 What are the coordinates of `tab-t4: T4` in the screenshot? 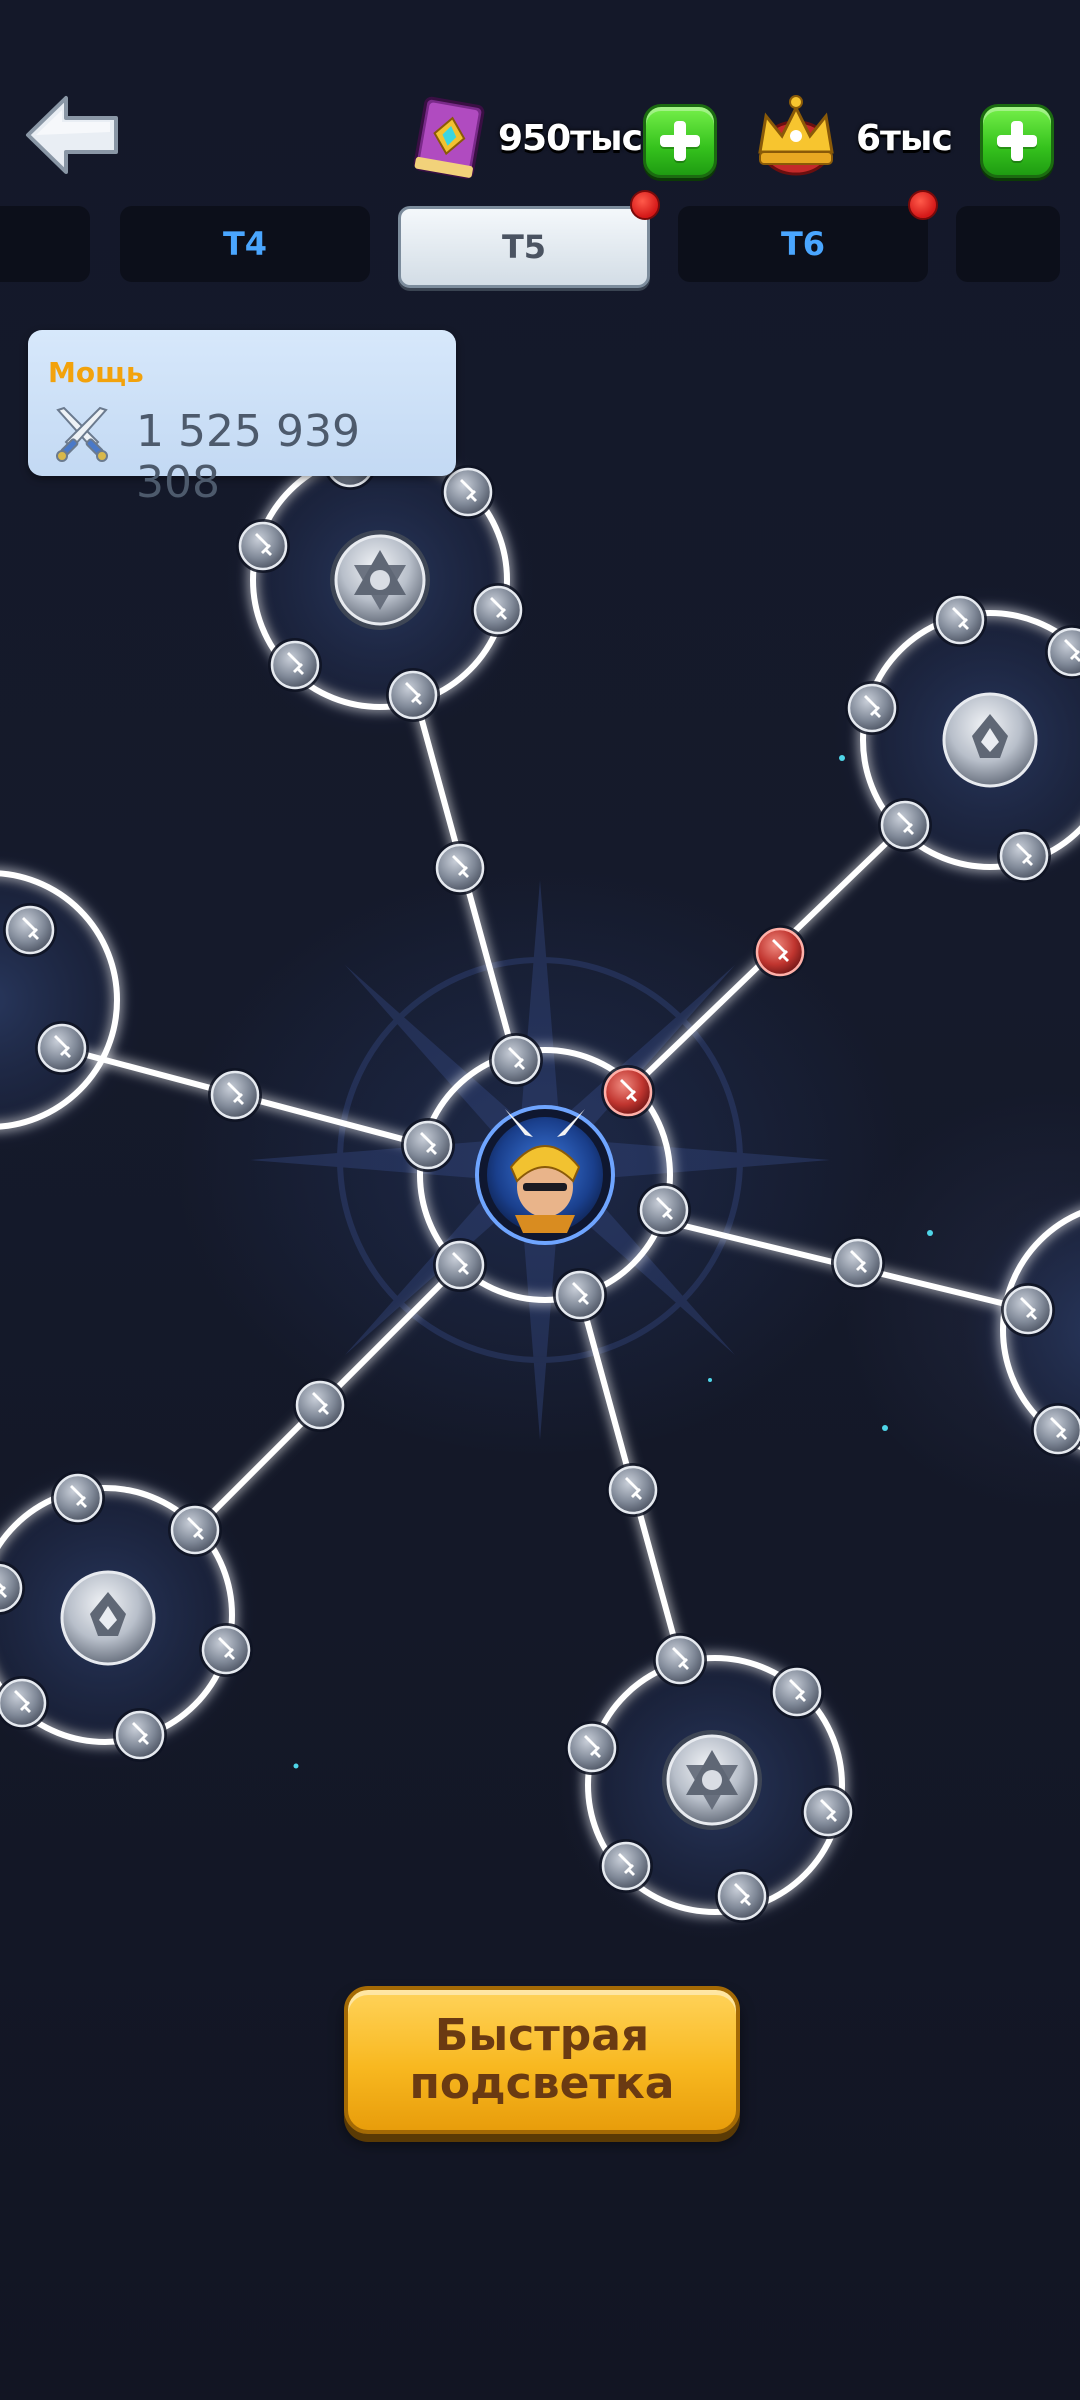 It's located at (245, 244).